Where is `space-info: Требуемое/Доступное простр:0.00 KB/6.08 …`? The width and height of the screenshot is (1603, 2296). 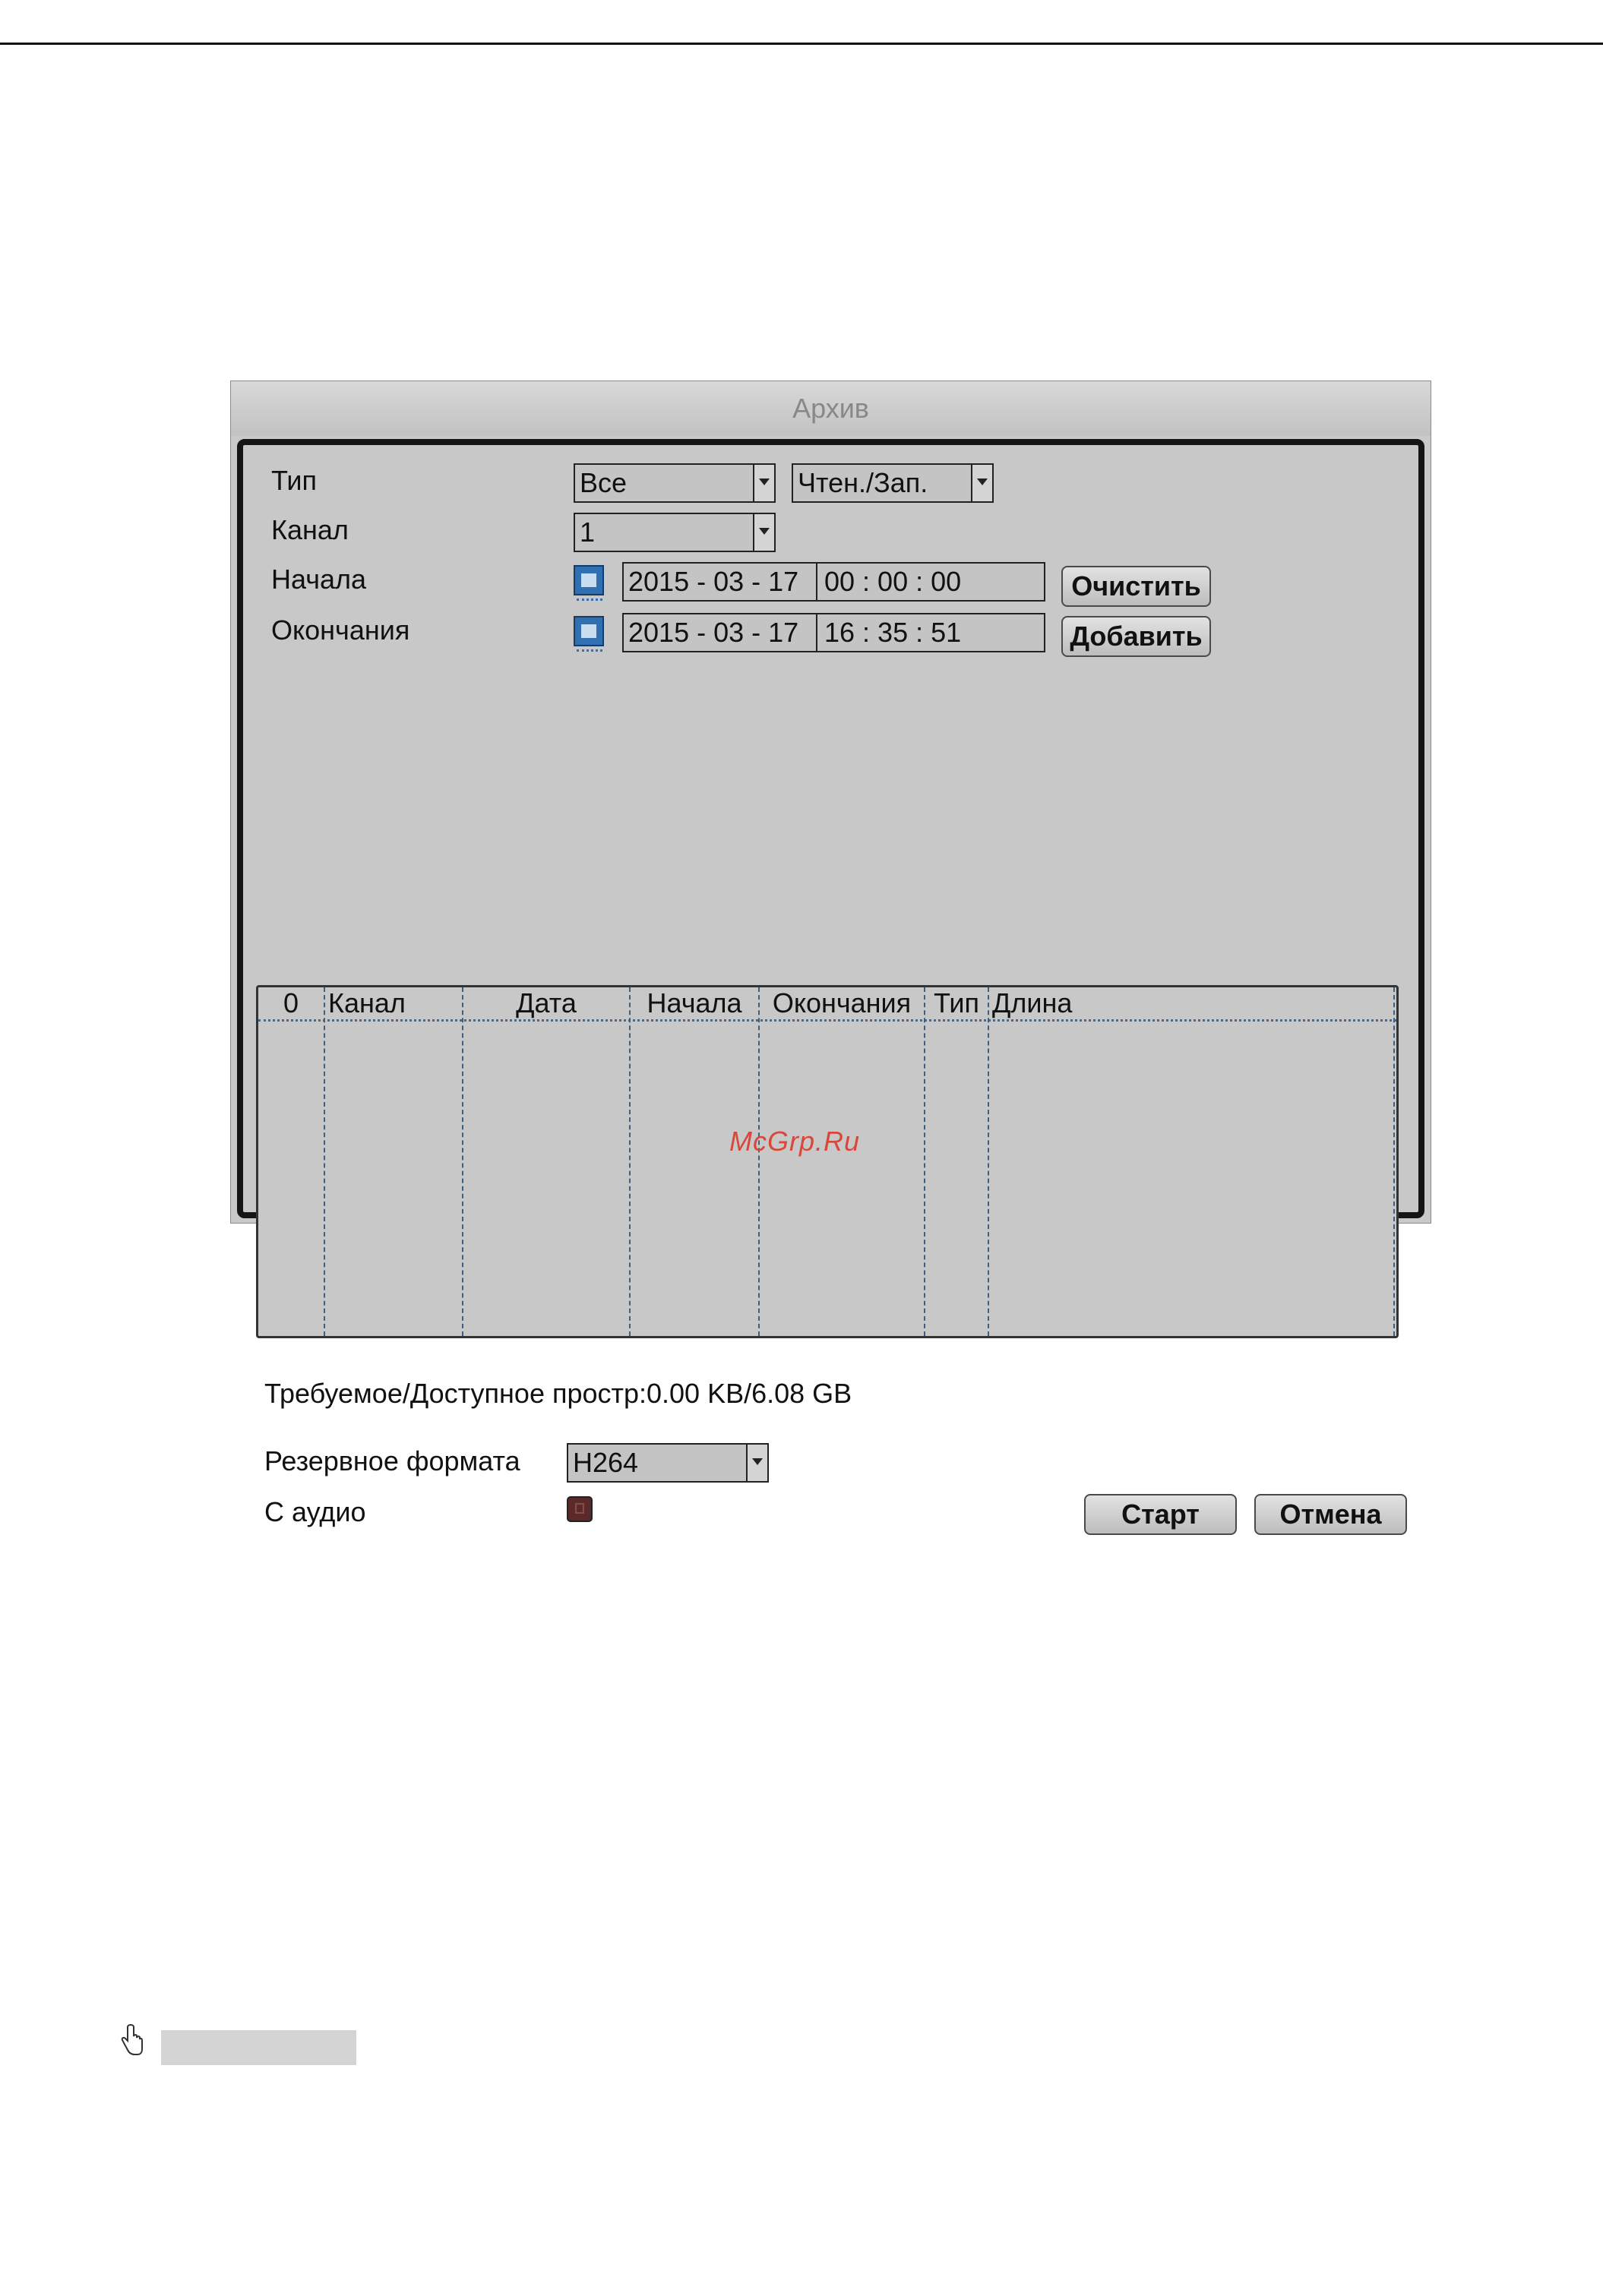
space-info: Требуемое/Доступное простр:0.00 KB/6.08 … is located at coordinates (558, 1393).